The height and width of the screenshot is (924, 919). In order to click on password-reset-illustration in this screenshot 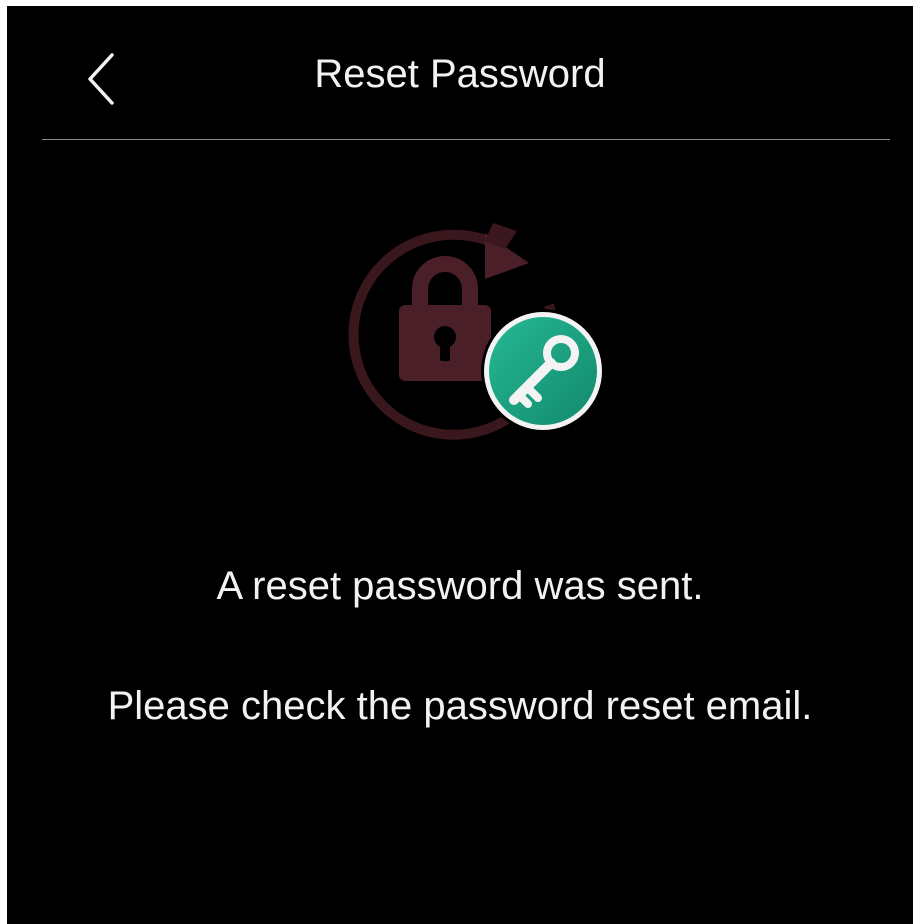, I will do `click(476, 331)`.